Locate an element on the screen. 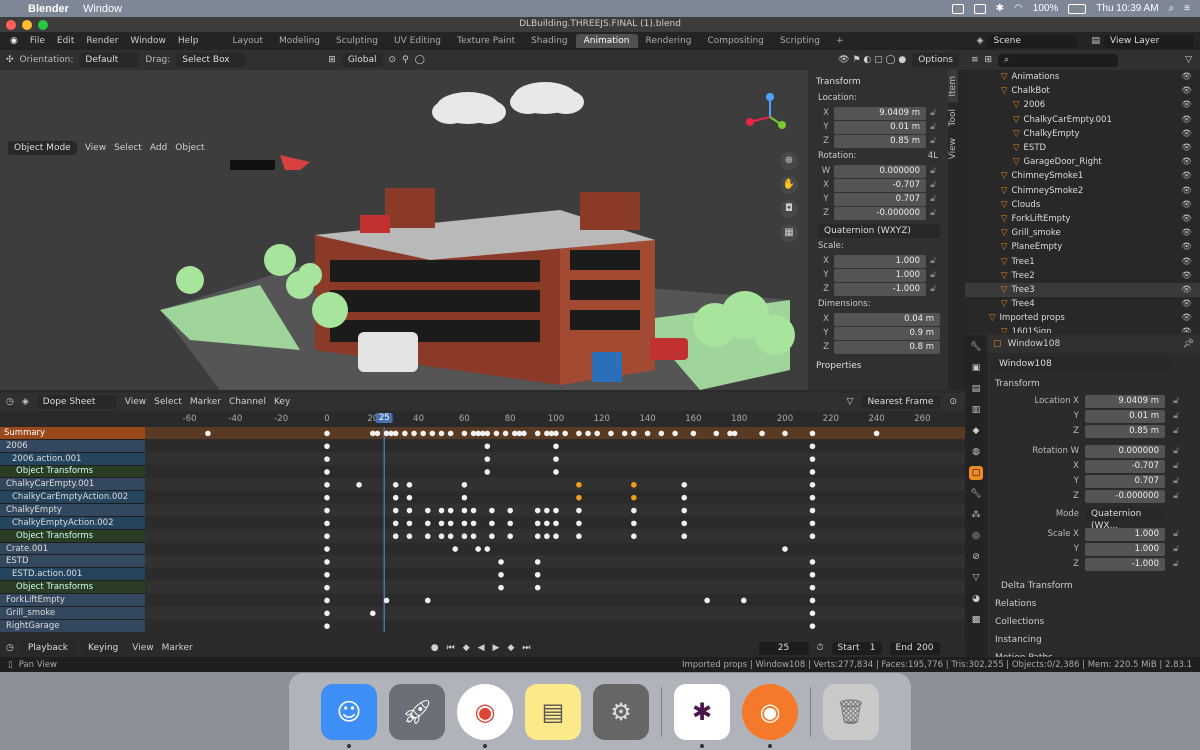 This screenshot has height=750, width=1200. pin-icon: 📌︎ is located at coordinates (1188, 344).